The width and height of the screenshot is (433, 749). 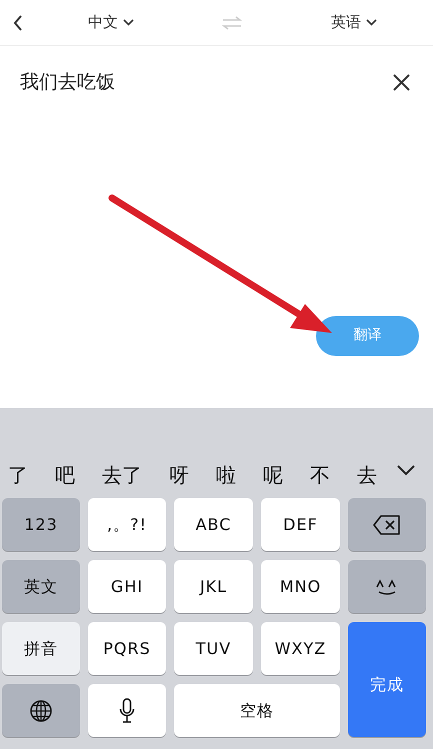 I want to click on candidate-word: 了, so click(x=18, y=475).